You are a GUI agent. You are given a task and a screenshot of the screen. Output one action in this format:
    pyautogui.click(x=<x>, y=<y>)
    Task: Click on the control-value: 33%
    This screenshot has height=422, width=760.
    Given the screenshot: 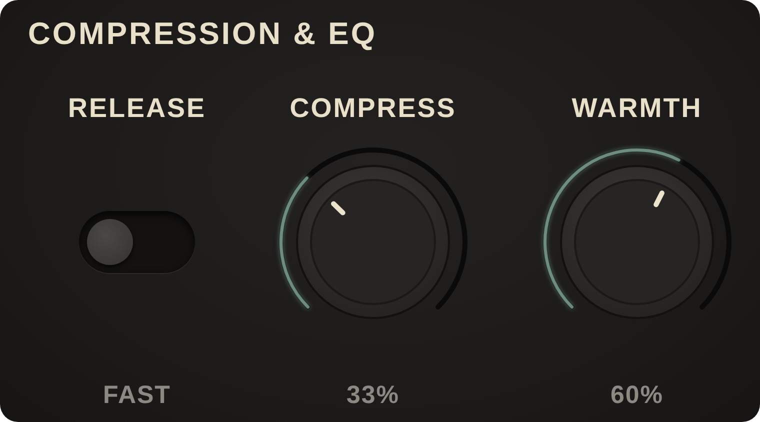 What is the action you would take?
    pyautogui.click(x=373, y=395)
    